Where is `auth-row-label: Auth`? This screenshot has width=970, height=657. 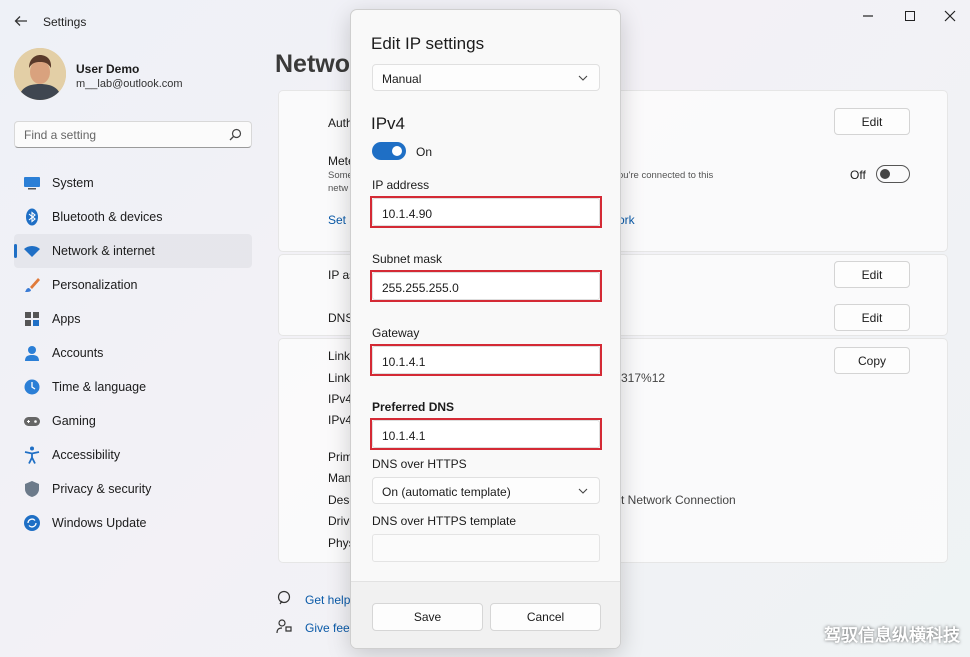
auth-row-label: Auth is located at coordinates (340, 123).